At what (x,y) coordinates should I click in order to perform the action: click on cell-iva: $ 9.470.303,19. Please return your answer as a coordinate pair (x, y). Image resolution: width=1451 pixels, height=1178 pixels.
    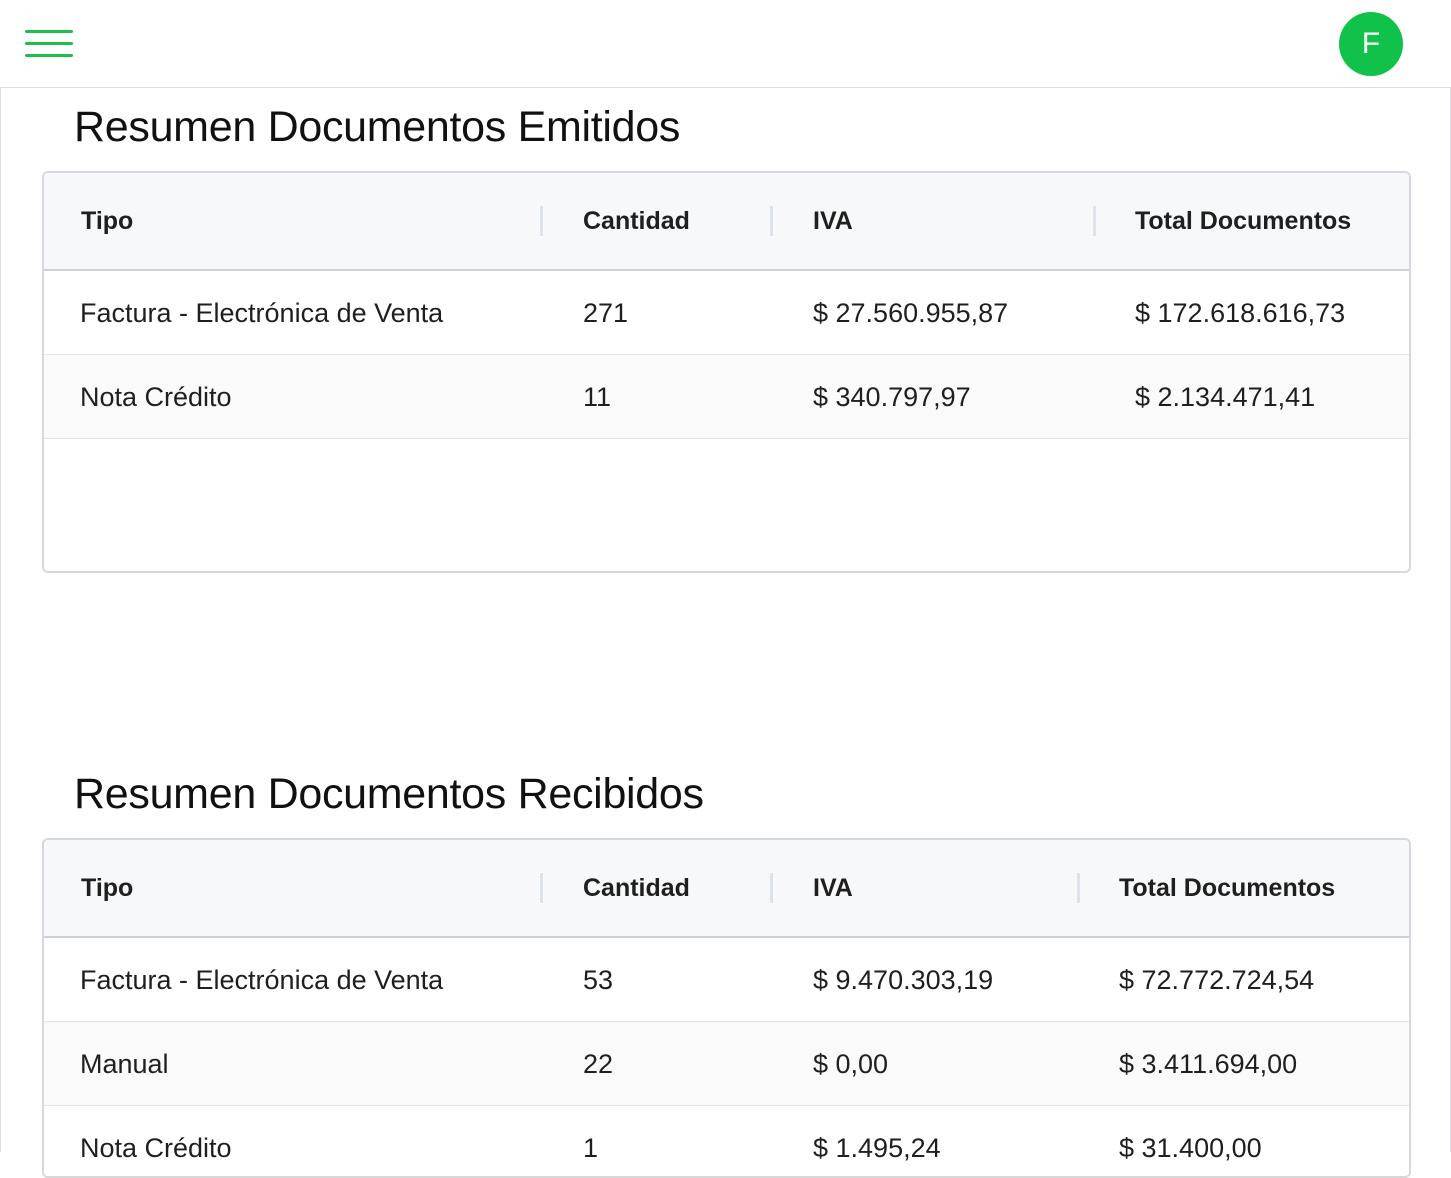
    Looking at the image, I should click on (903, 979).